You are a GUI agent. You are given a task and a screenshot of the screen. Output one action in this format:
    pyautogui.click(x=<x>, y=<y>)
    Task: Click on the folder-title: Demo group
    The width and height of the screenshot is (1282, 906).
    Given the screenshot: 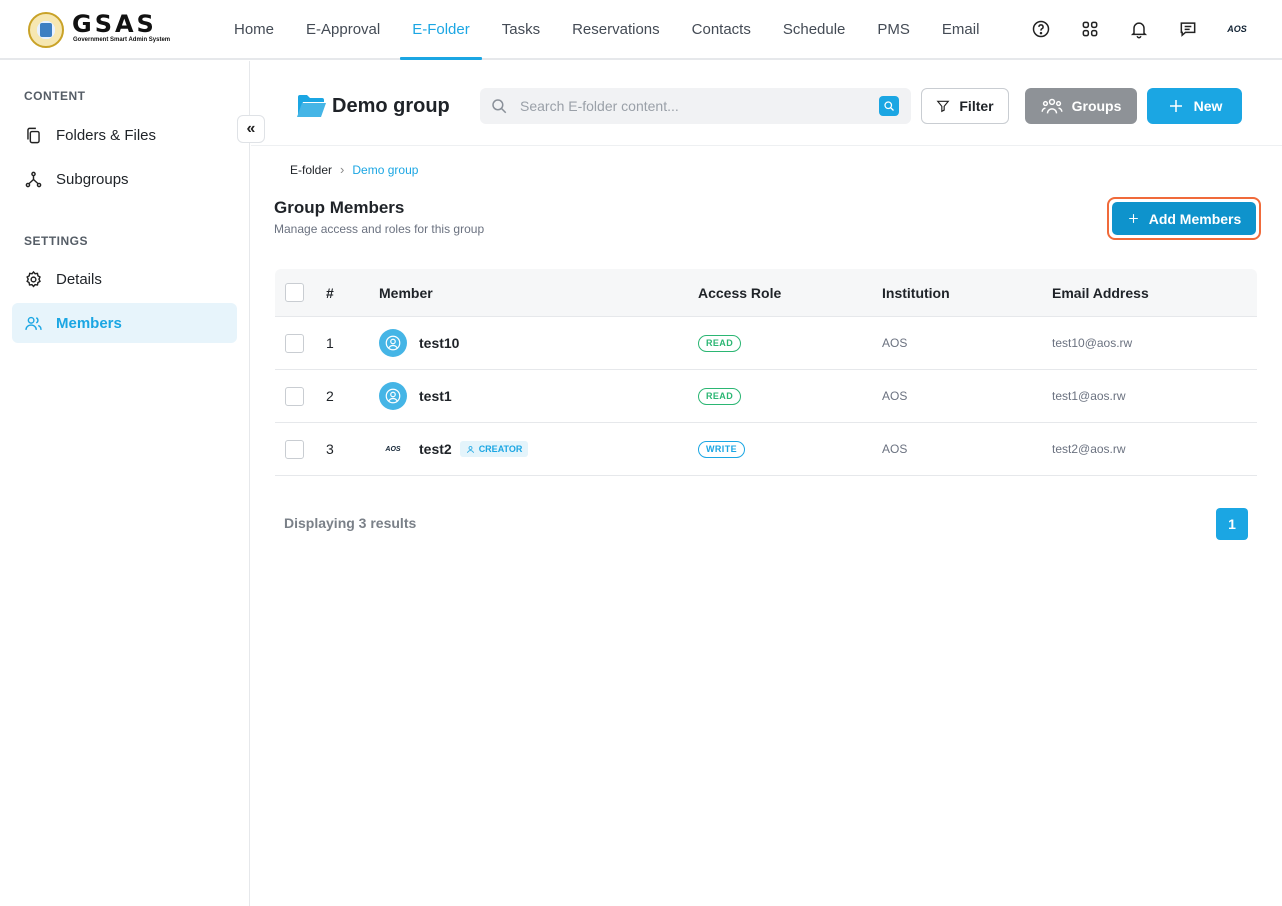 What is the action you would take?
    pyautogui.click(x=373, y=106)
    